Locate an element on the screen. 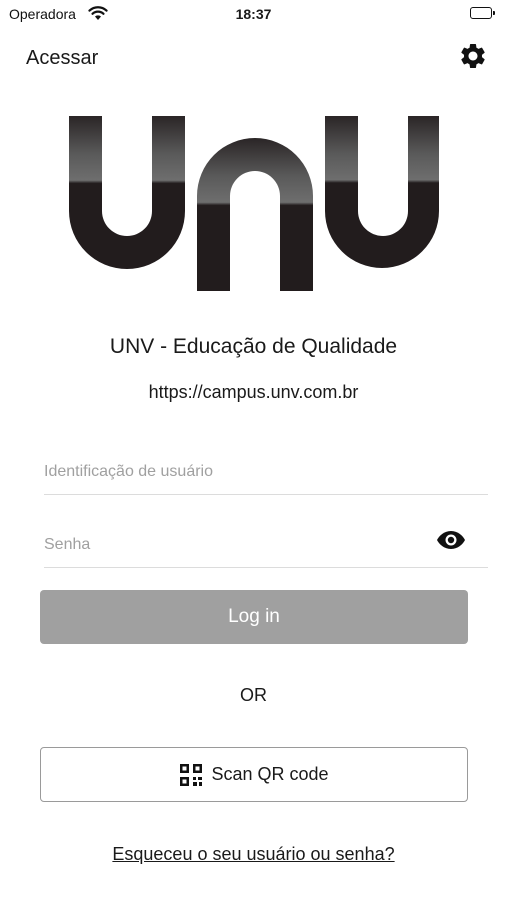 Image resolution: width=507 pixels, height=900 pixels. qr-code-icon is located at coordinates (191, 775).